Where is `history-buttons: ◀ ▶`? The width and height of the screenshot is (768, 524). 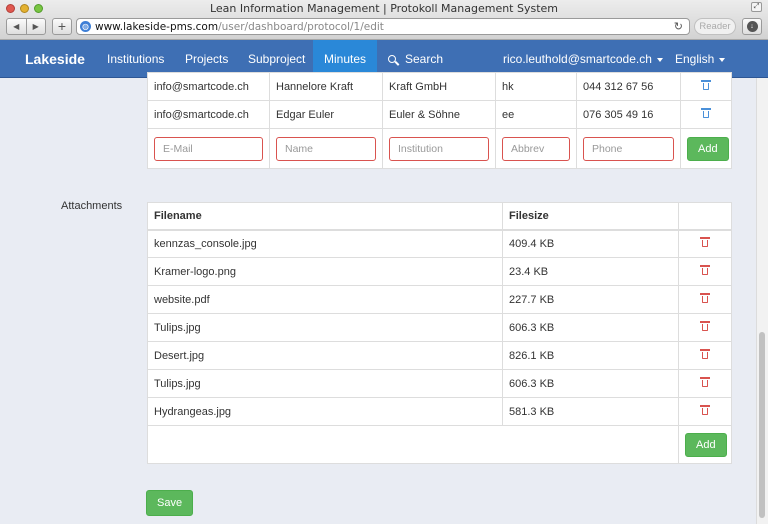 history-buttons: ◀ ▶ is located at coordinates (26, 26).